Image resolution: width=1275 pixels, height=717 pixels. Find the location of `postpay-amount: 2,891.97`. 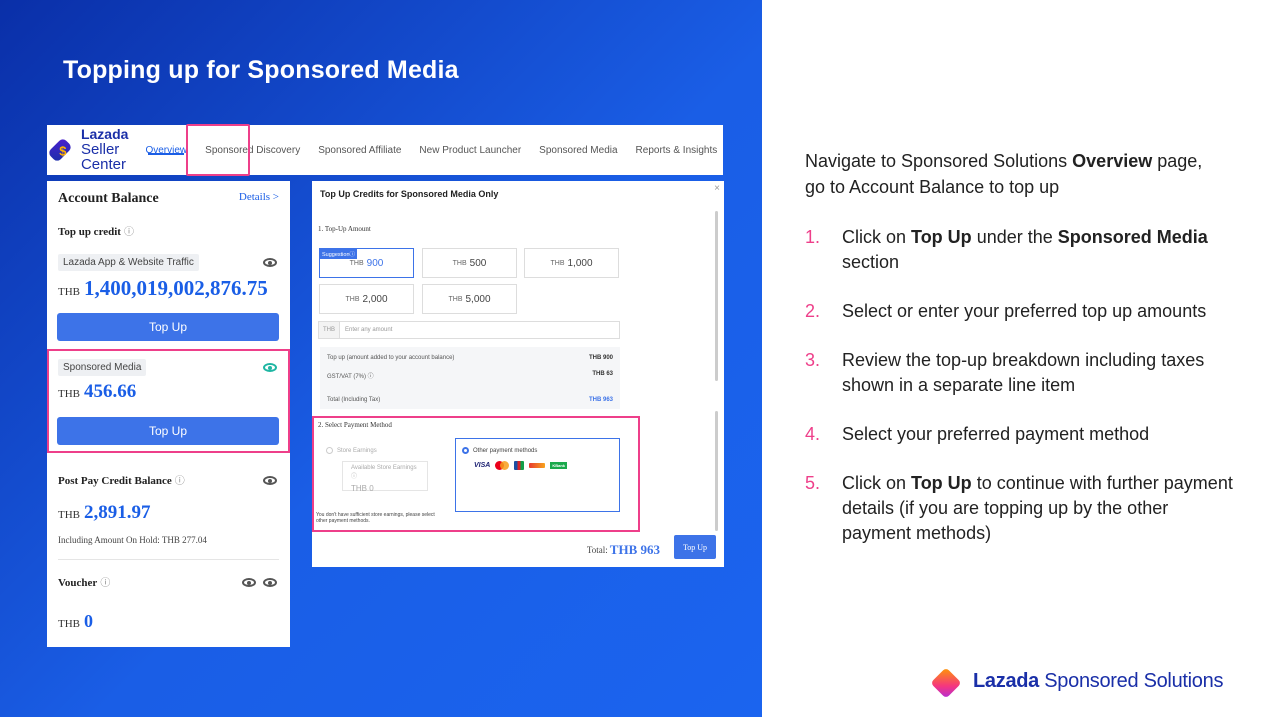

postpay-amount: 2,891.97 is located at coordinates (117, 512).